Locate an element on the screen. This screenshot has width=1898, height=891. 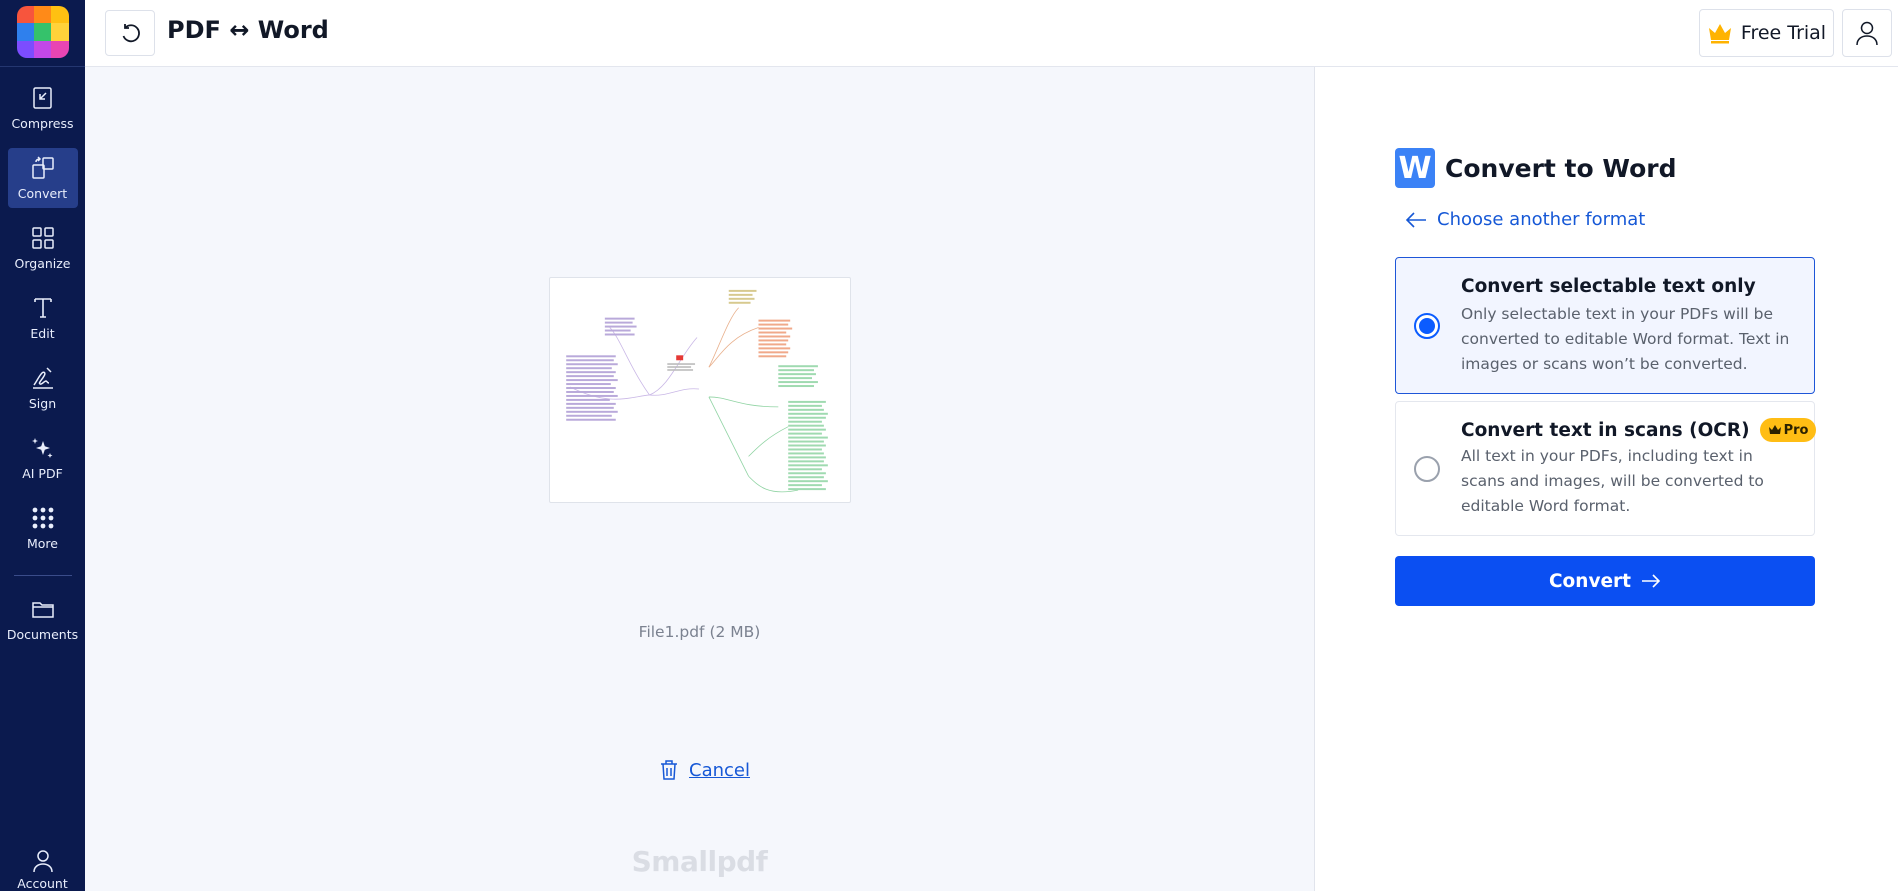
grid-dots-icon is located at coordinates (42, 518).